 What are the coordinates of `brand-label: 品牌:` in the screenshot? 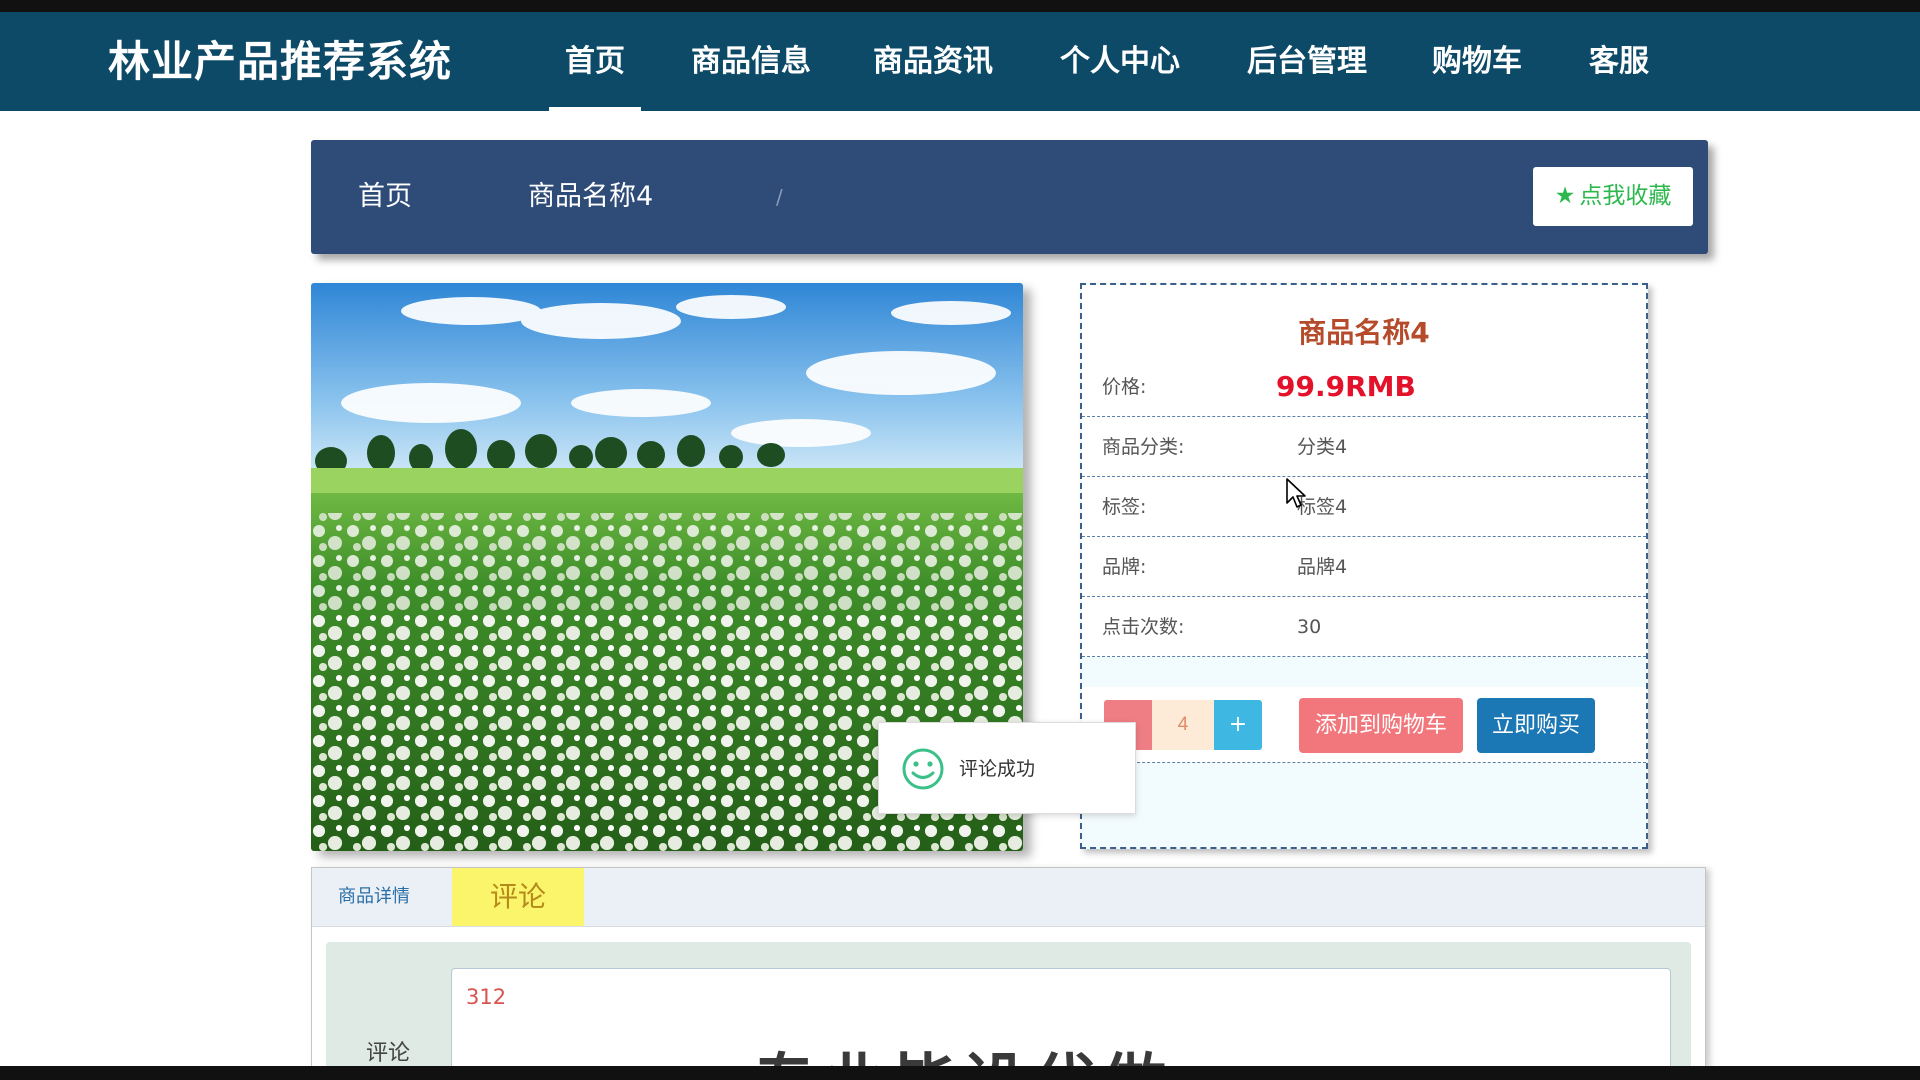 It's located at (1124, 567).